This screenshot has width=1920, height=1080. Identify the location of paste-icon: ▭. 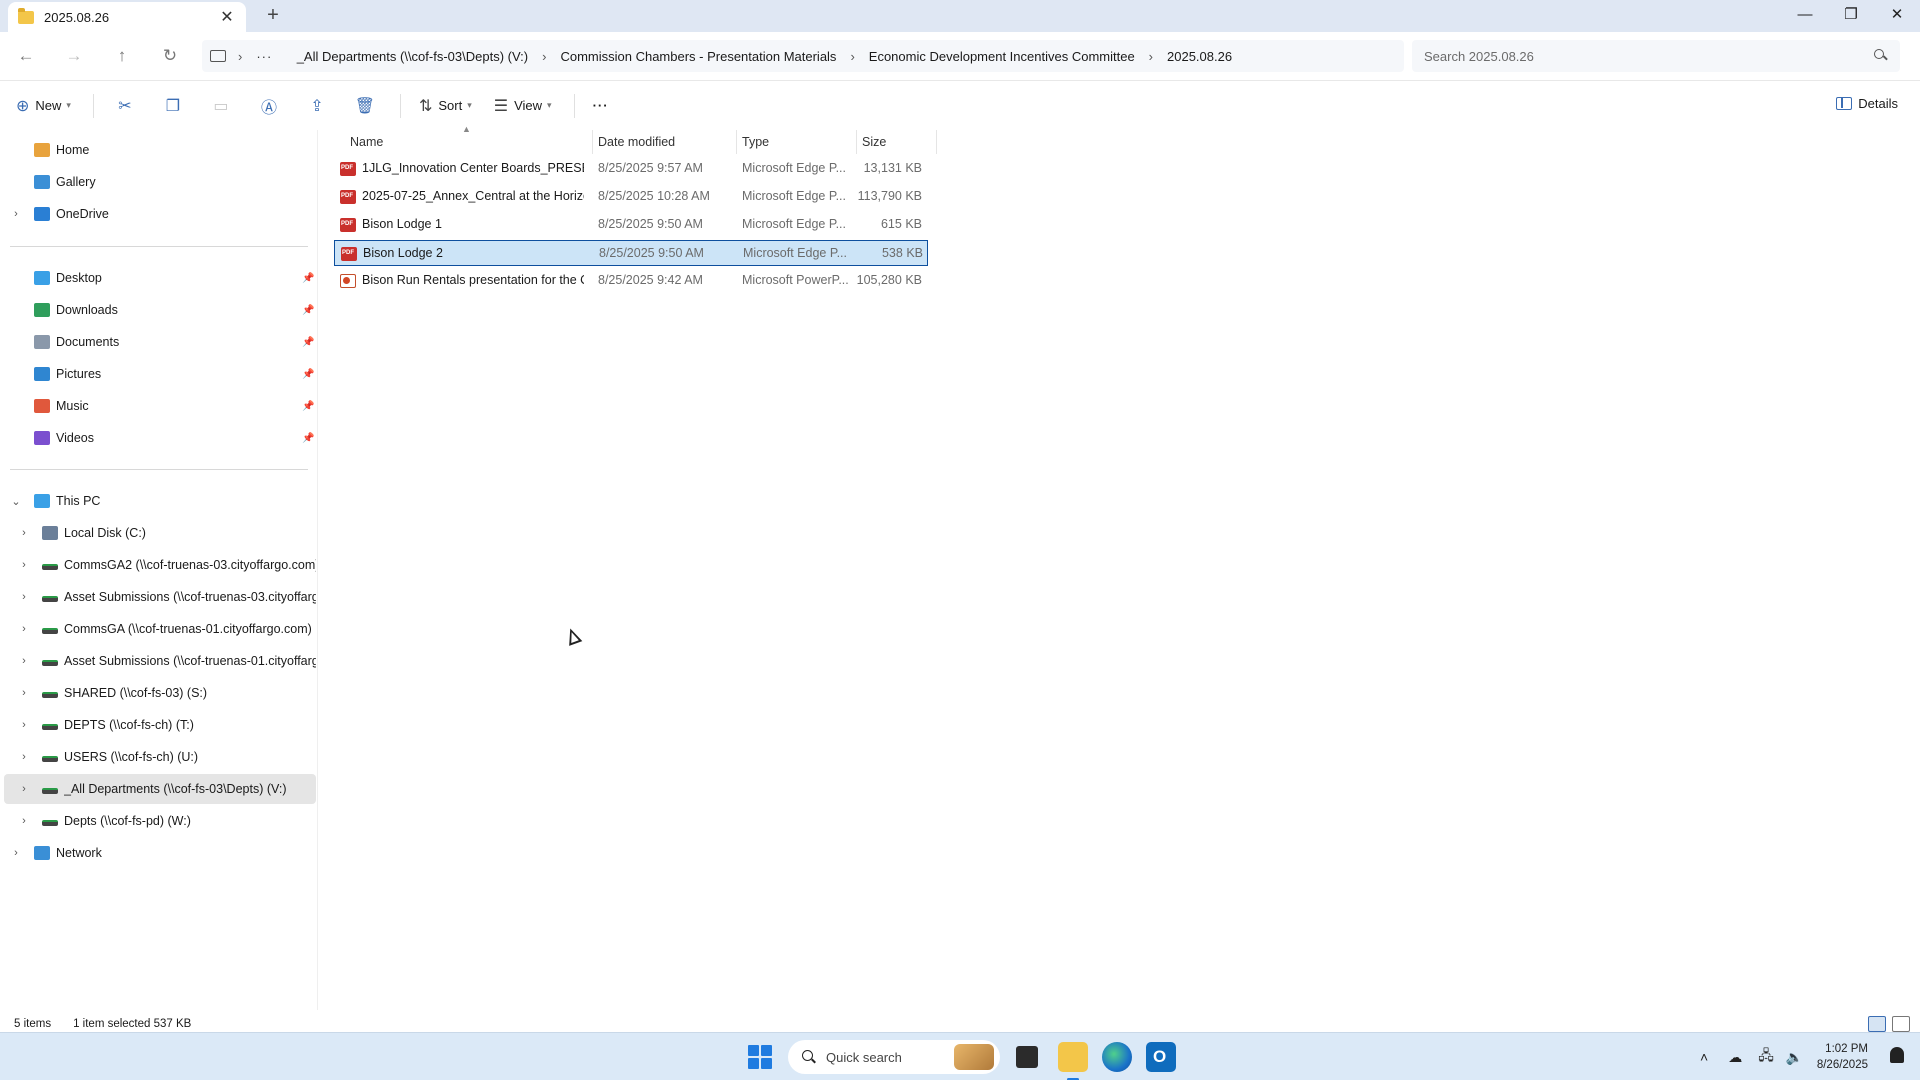
(221, 106).